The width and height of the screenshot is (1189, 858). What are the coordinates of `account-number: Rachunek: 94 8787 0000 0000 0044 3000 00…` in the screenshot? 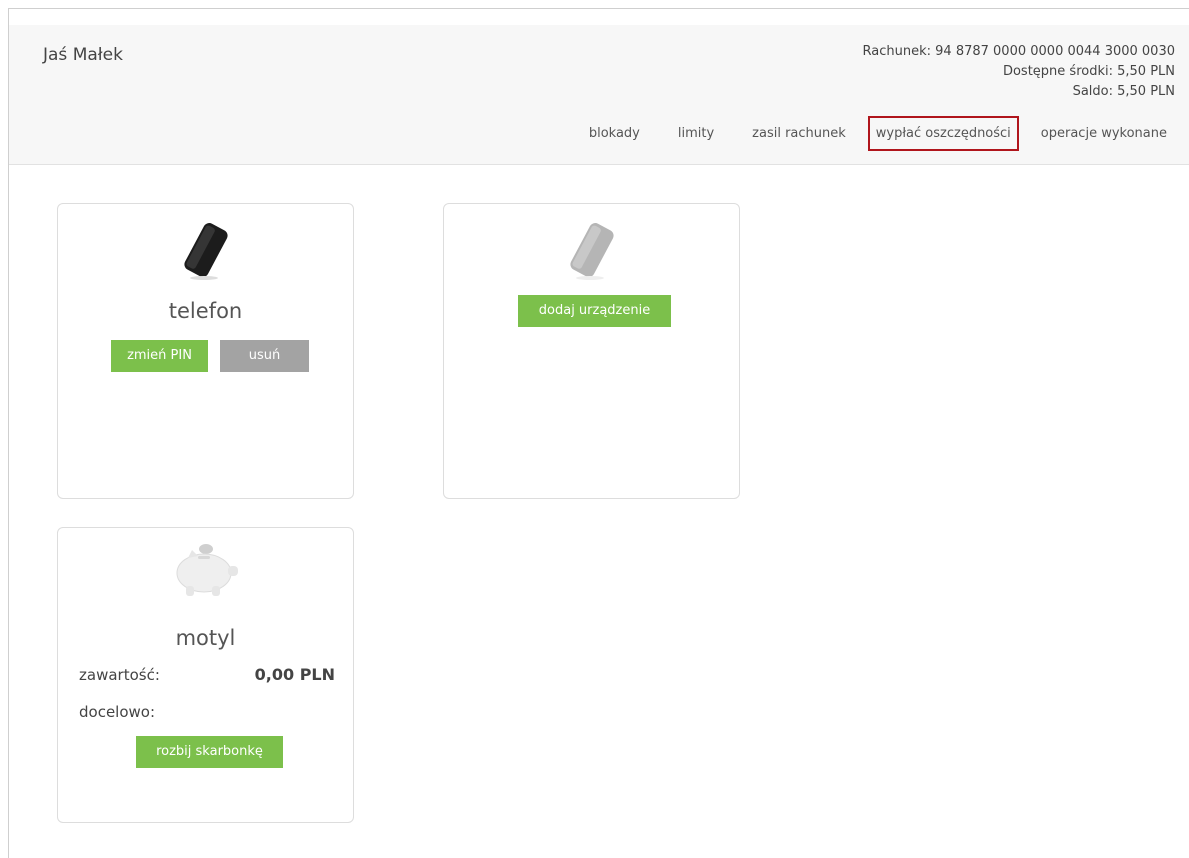 It's located at (1018, 51).